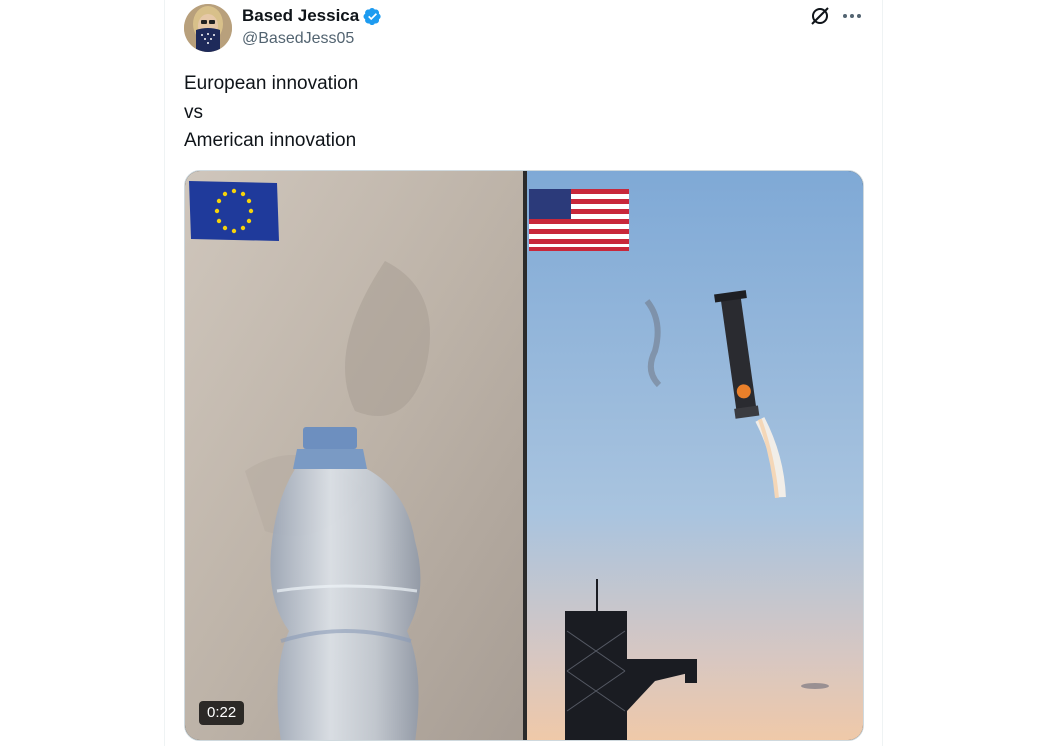  What do you see at coordinates (193, 112) in the screenshot?
I see `tweet-text-line: vs` at bounding box center [193, 112].